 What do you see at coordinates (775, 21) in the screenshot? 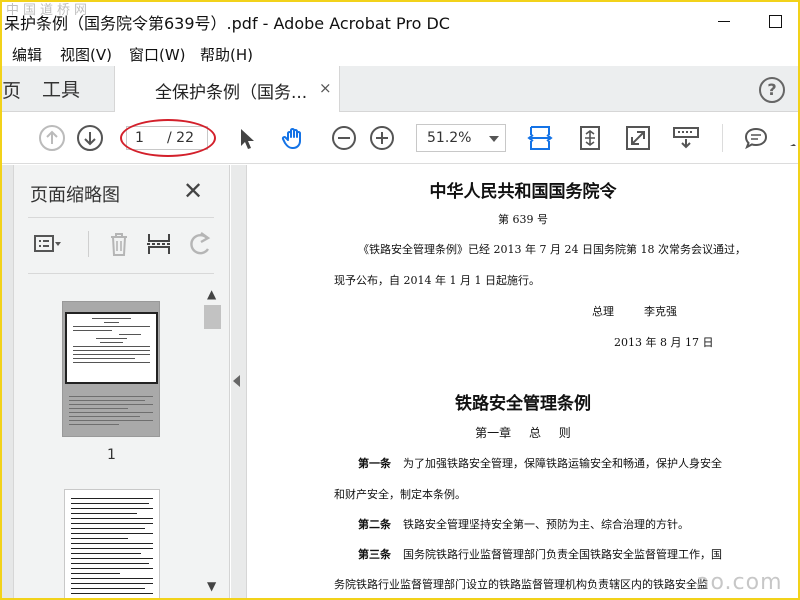
I see `maximize-button` at bounding box center [775, 21].